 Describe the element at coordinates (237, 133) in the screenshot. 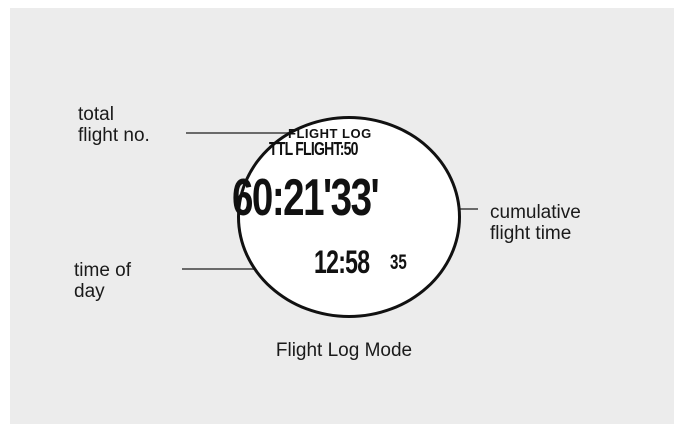

I see `total-flight-number-leader` at that location.